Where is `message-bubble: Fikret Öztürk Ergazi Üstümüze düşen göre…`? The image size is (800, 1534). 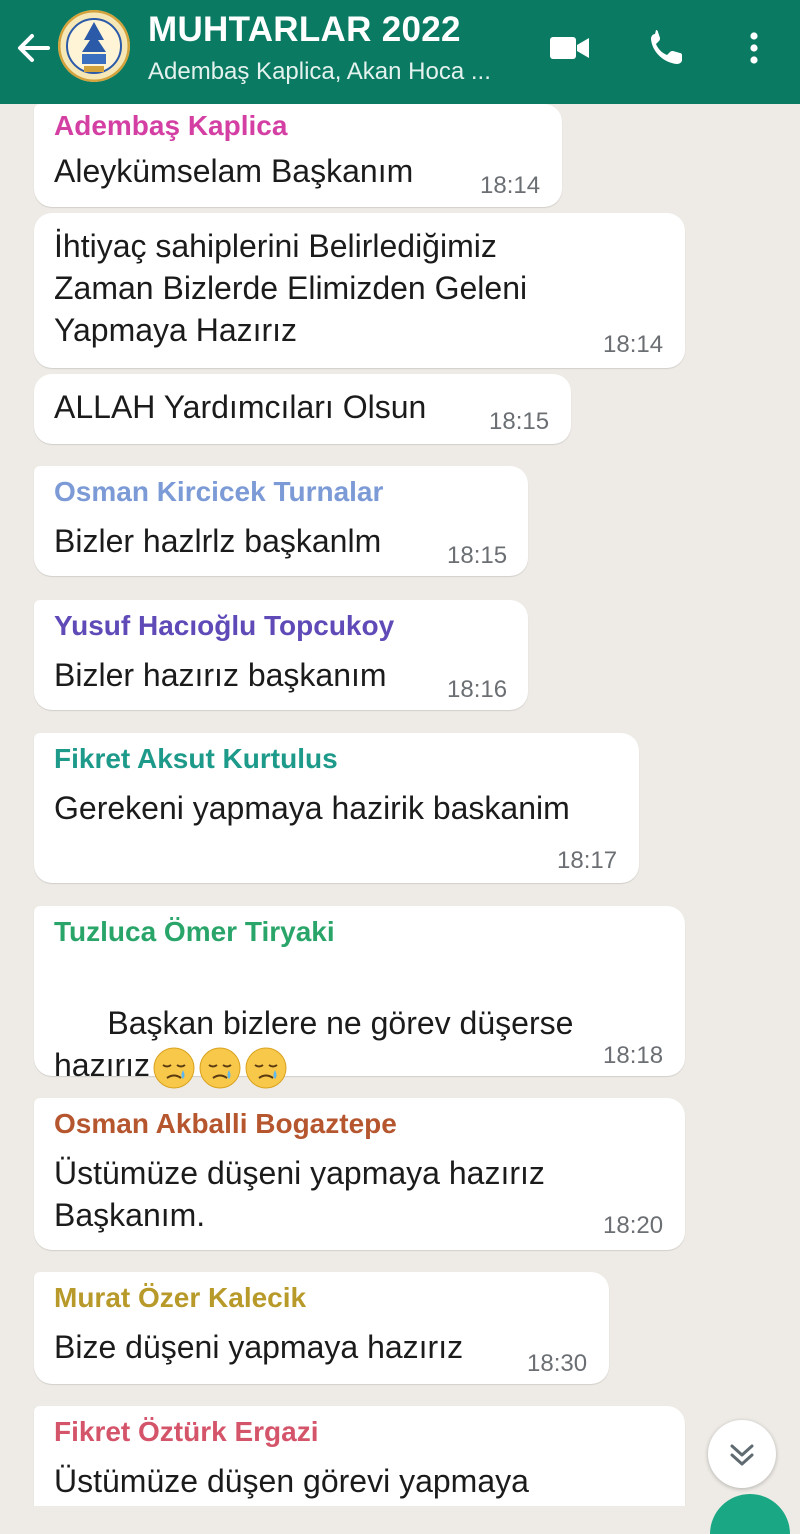 message-bubble: Fikret Öztürk Ergazi Üstümüze düşen göre… is located at coordinates (359, 1456).